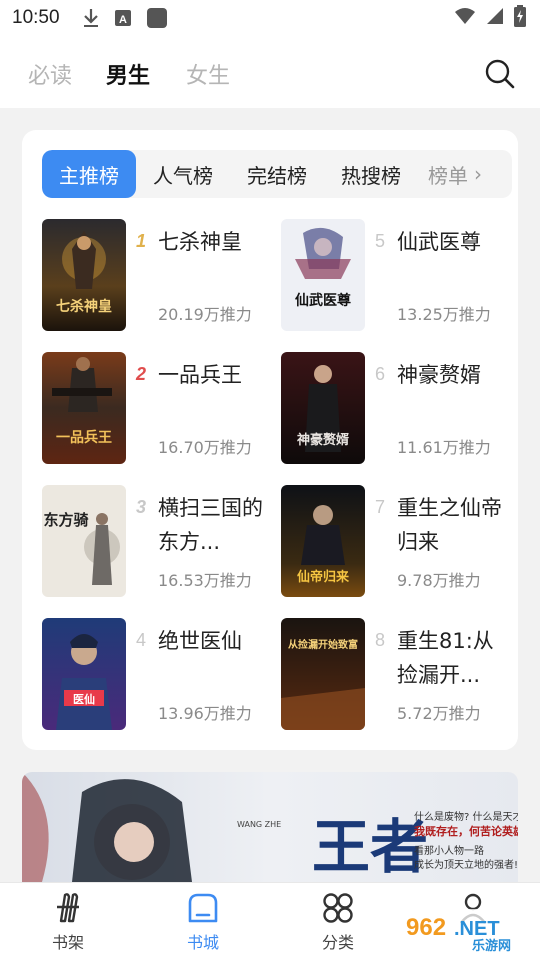  I want to click on tab-hot-search: 热搜榜, so click(371, 174).